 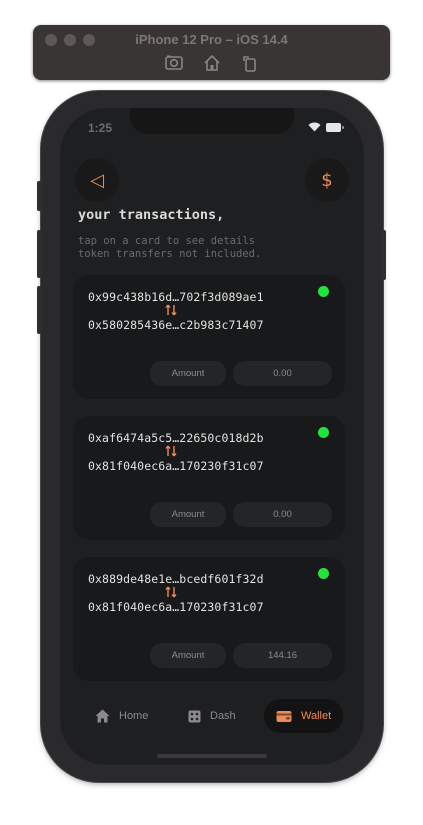 I want to click on back-button: ◁, so click(x=97, y=180).